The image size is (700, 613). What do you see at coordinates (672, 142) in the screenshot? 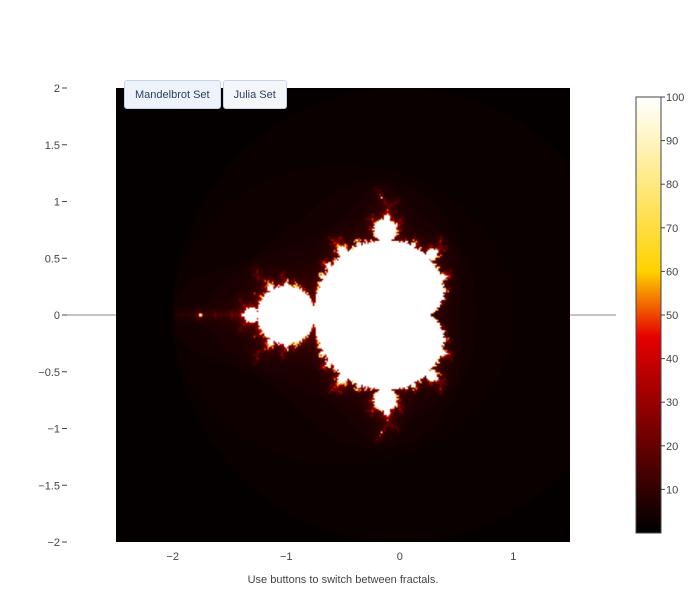
I see `colorbar-tick-label: 90` at bounding box center [672, 142].